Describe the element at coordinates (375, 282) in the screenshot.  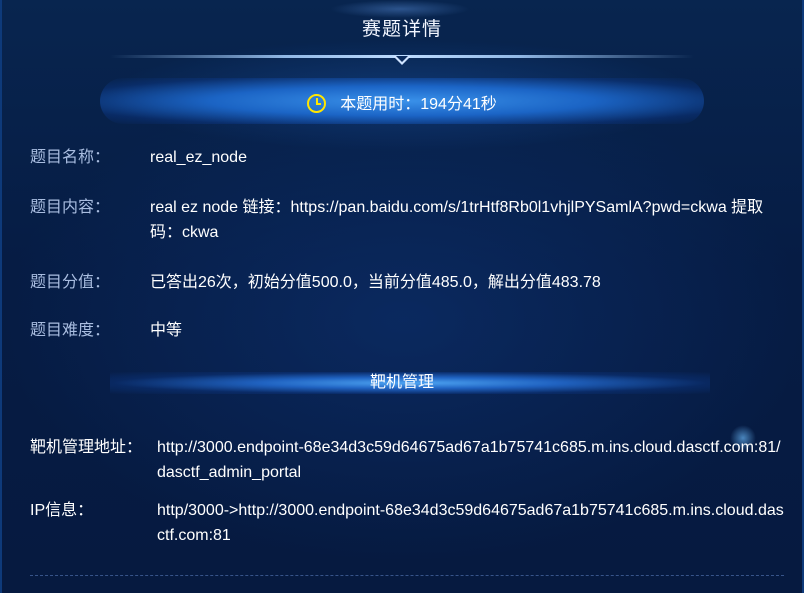
I see `challenge-score-value: 已答出26次，初始分值500.0，当前分值485.0，解出分值483.78` at that location.